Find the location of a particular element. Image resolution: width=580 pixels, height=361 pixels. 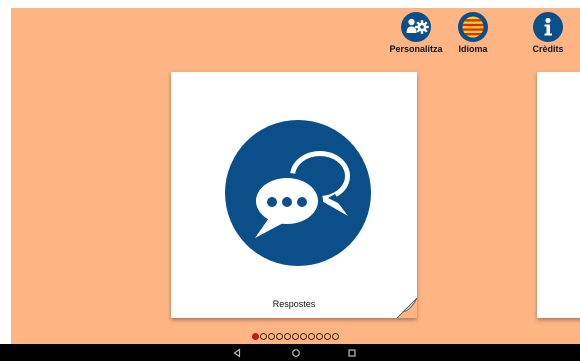

language-button: Idioma is located at coordinates (473, 33).